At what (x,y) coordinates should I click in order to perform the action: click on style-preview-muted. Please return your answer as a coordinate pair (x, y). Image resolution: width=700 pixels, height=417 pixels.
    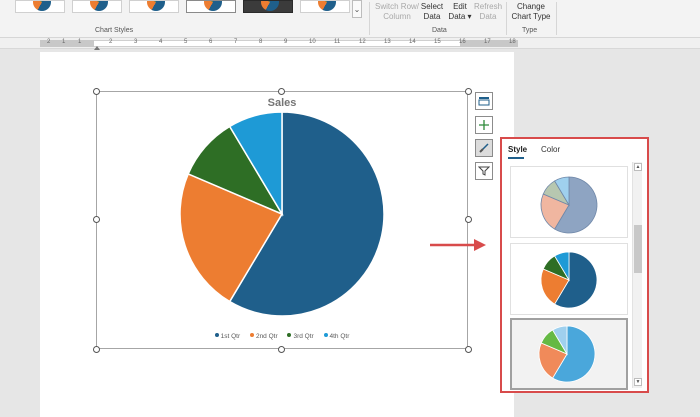
    Looking at the image, I should click on (569, 205).